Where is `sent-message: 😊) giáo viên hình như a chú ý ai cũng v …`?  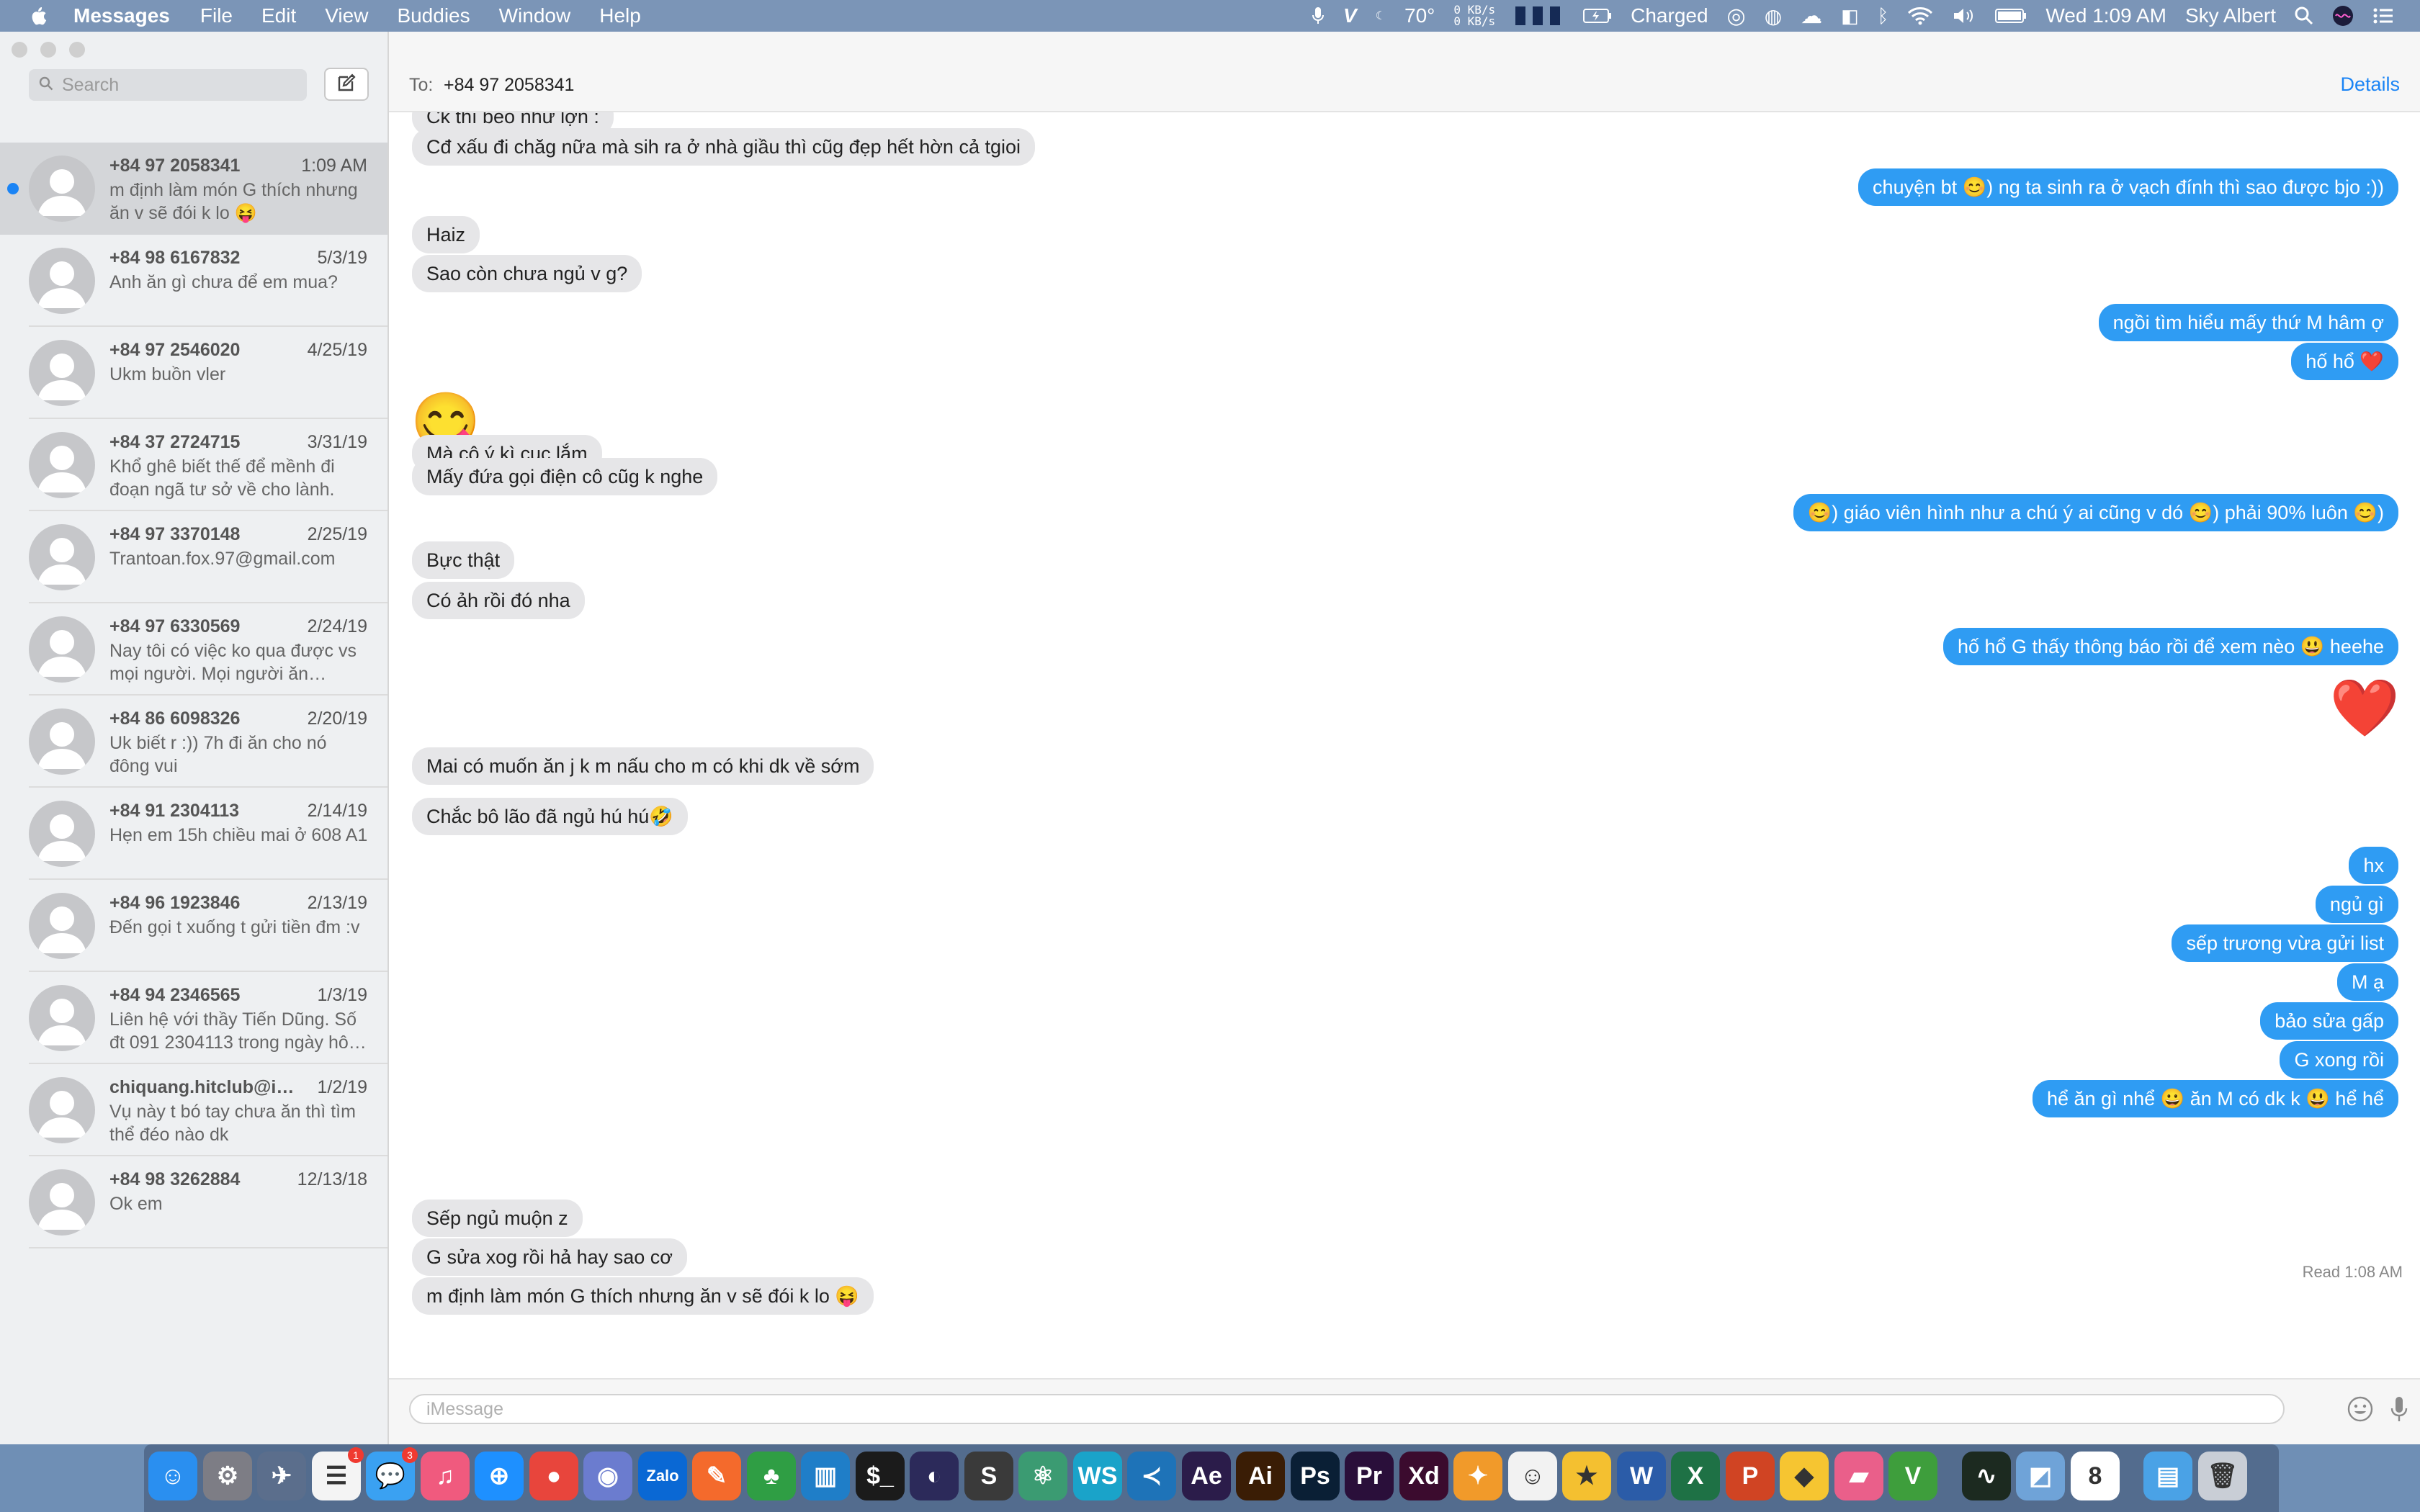
sent-message: 😊) giáo viên hình như a chú ý ai cũng v … is located at coordinates (2095, 512).